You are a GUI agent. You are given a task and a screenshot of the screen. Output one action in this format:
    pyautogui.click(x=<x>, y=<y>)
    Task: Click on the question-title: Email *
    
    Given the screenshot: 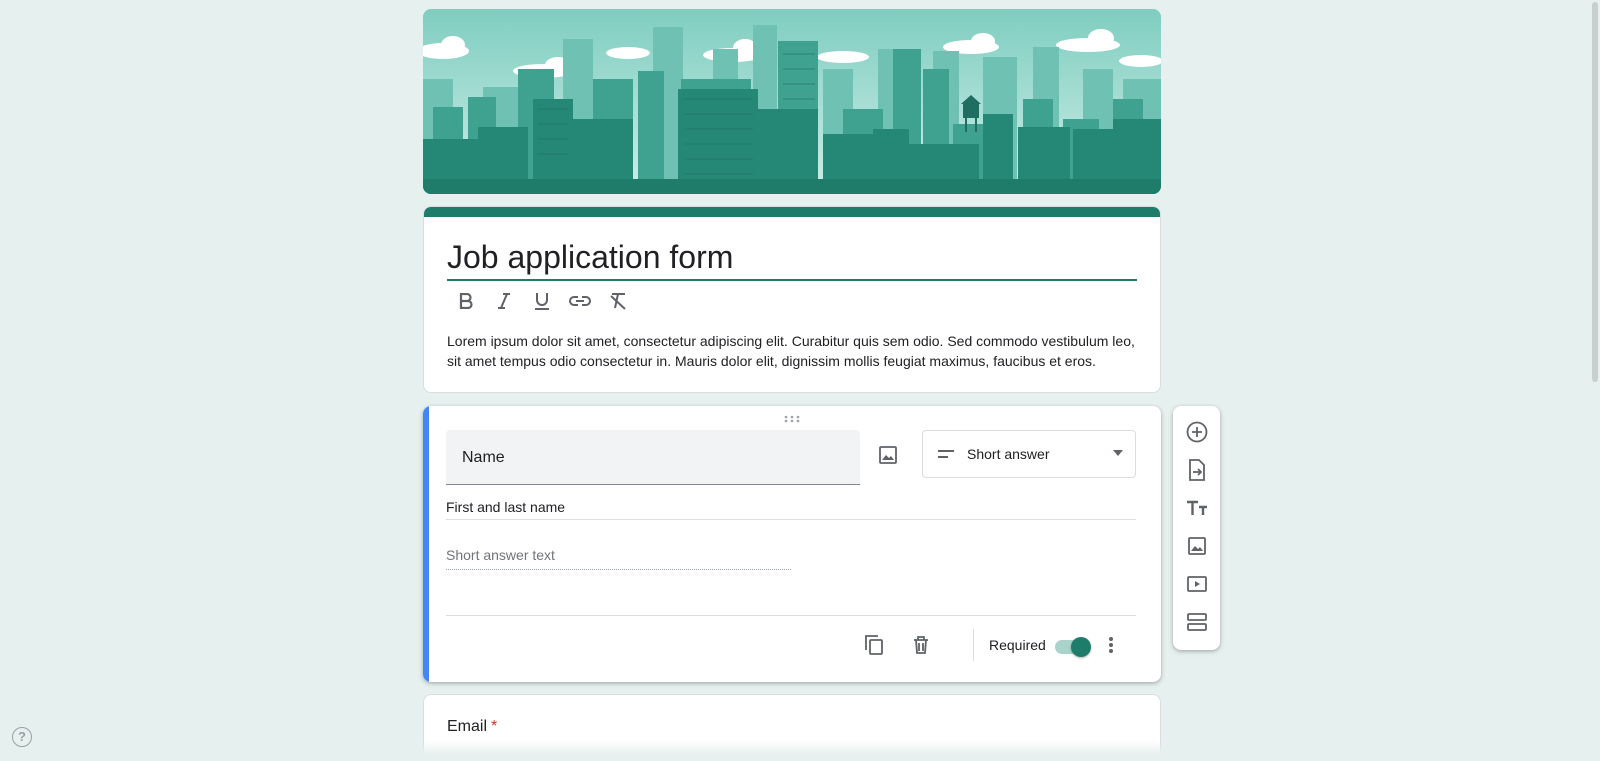 What is the action you would take?
    pyautogui.click(x=472, y=726)
    